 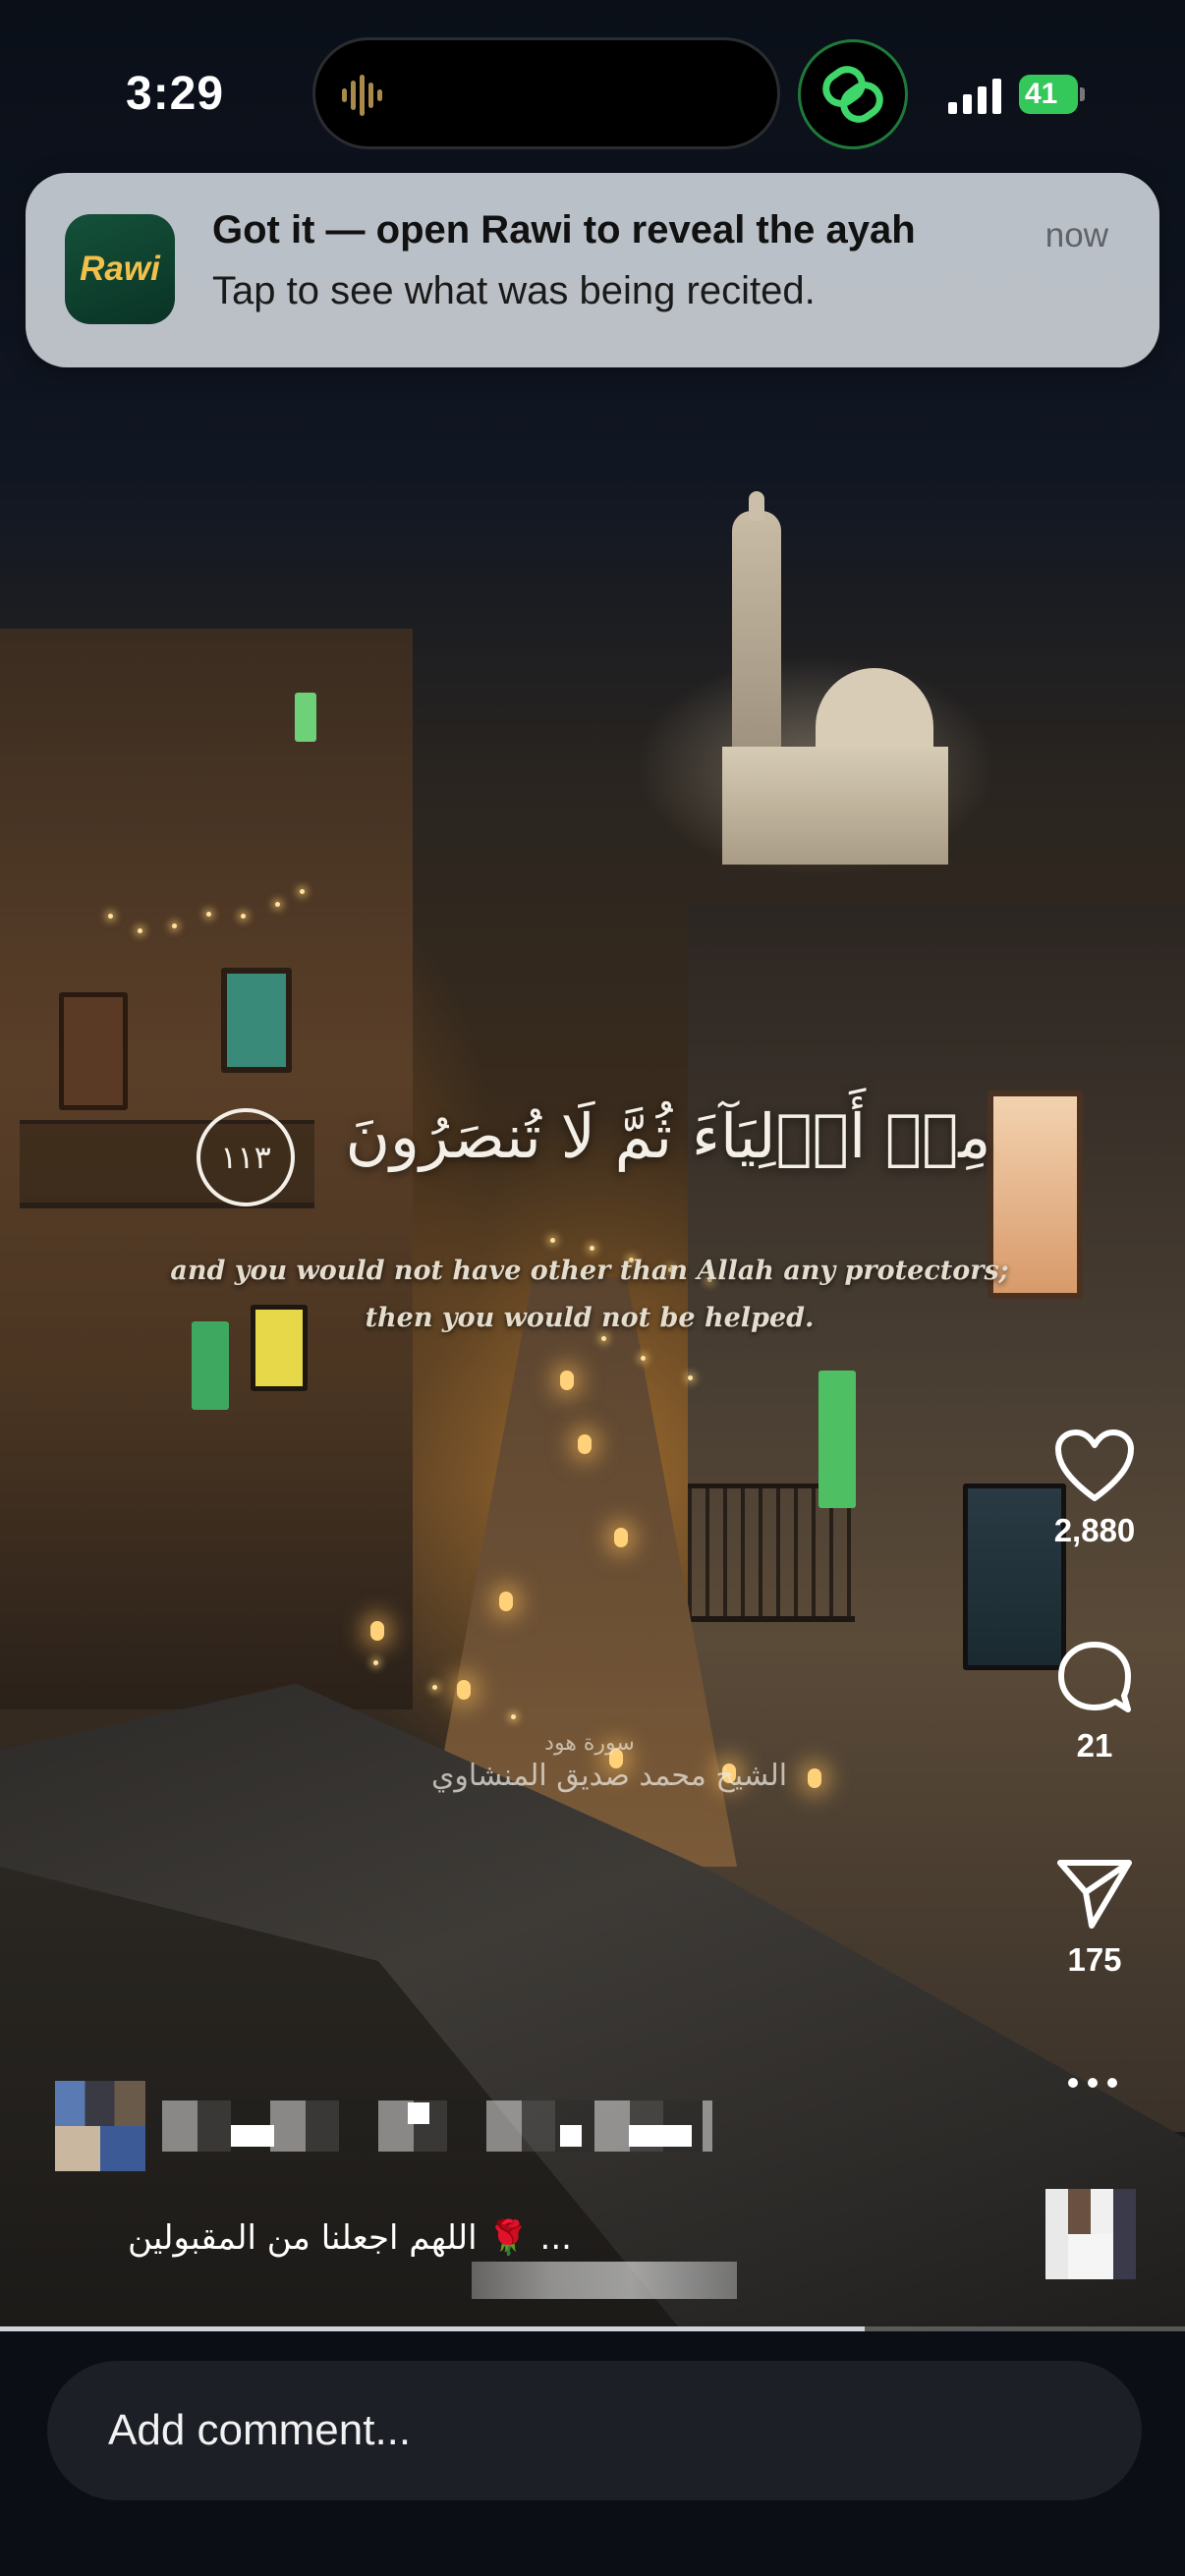 What do you see at coordinates (246, 1157) in the screenshot?
I see `verse-number-badge: ١١٣` at bounding box center [246, 1157].